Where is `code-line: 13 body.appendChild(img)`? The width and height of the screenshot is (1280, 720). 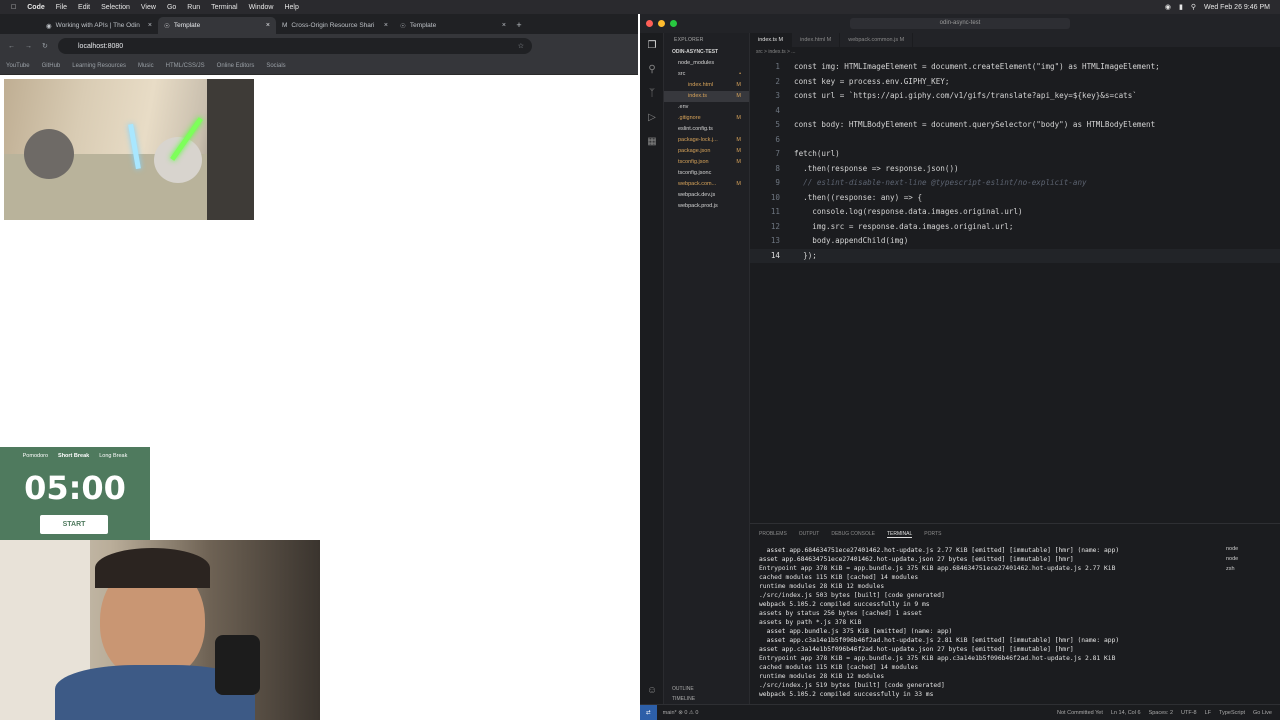 code-line: 13 body.appendChild(img) is located at coordinates (1015, 241).